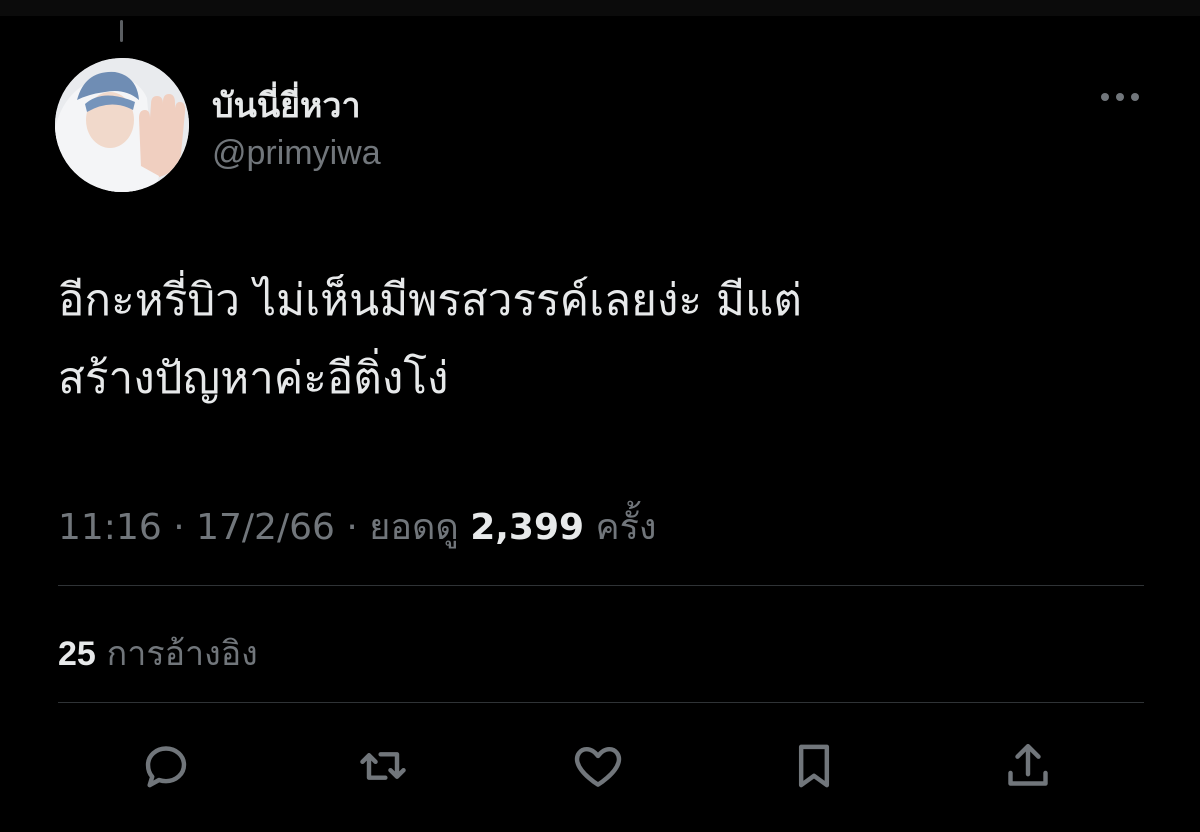 The height and width of the screenshot is (832, 1200). Describe the element at coordinates (600, 8) in the screenshot. I see `top-bar` at that location.